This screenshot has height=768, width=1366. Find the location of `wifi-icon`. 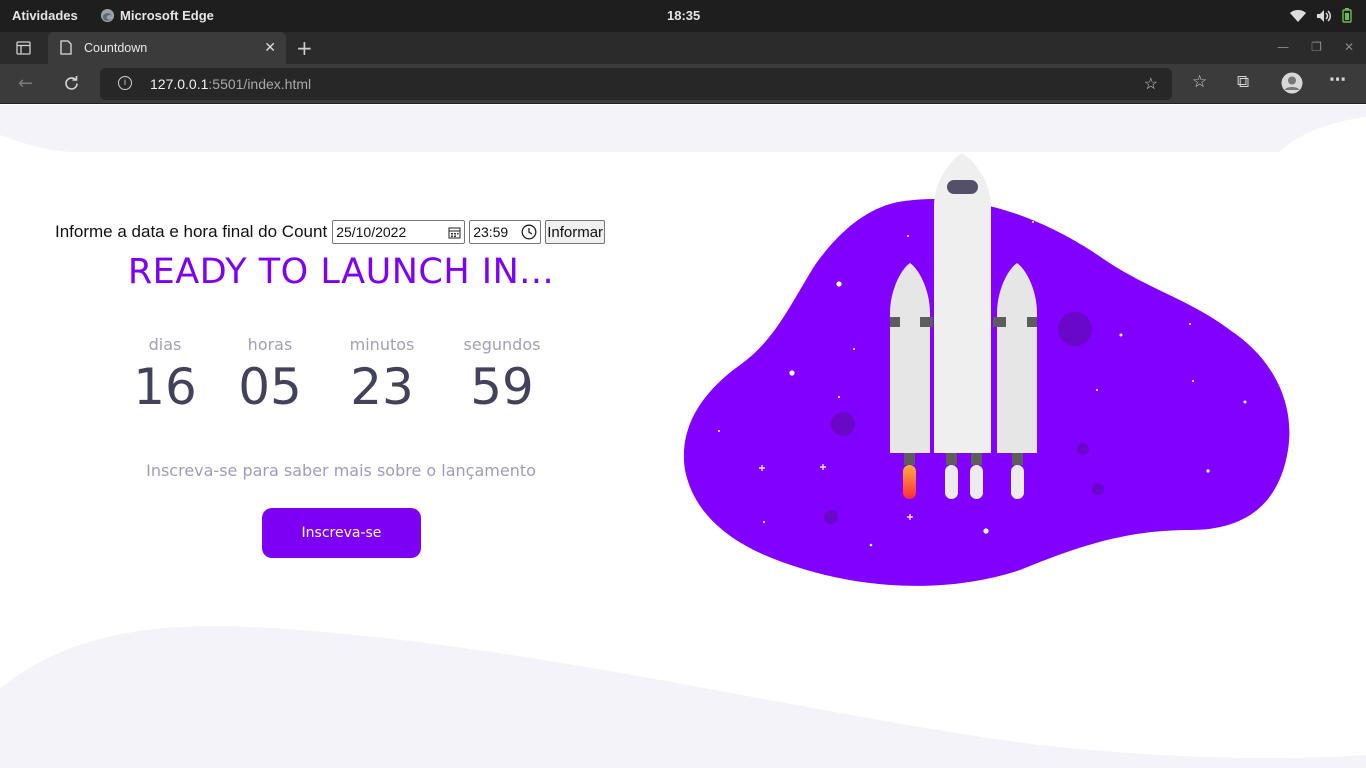

wifi-icon is located at coordinates (1298, 15).